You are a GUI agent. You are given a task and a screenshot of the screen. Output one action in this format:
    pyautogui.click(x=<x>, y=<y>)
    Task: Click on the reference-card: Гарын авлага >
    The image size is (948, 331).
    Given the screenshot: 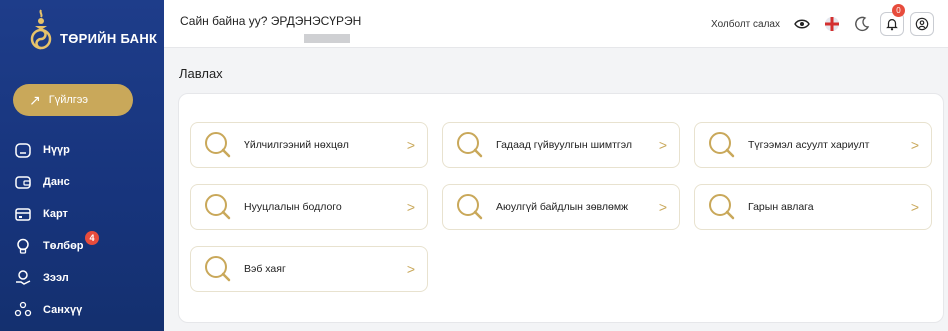 What is the action you would take?
    pyautogui.click(x=813, y=207)
    